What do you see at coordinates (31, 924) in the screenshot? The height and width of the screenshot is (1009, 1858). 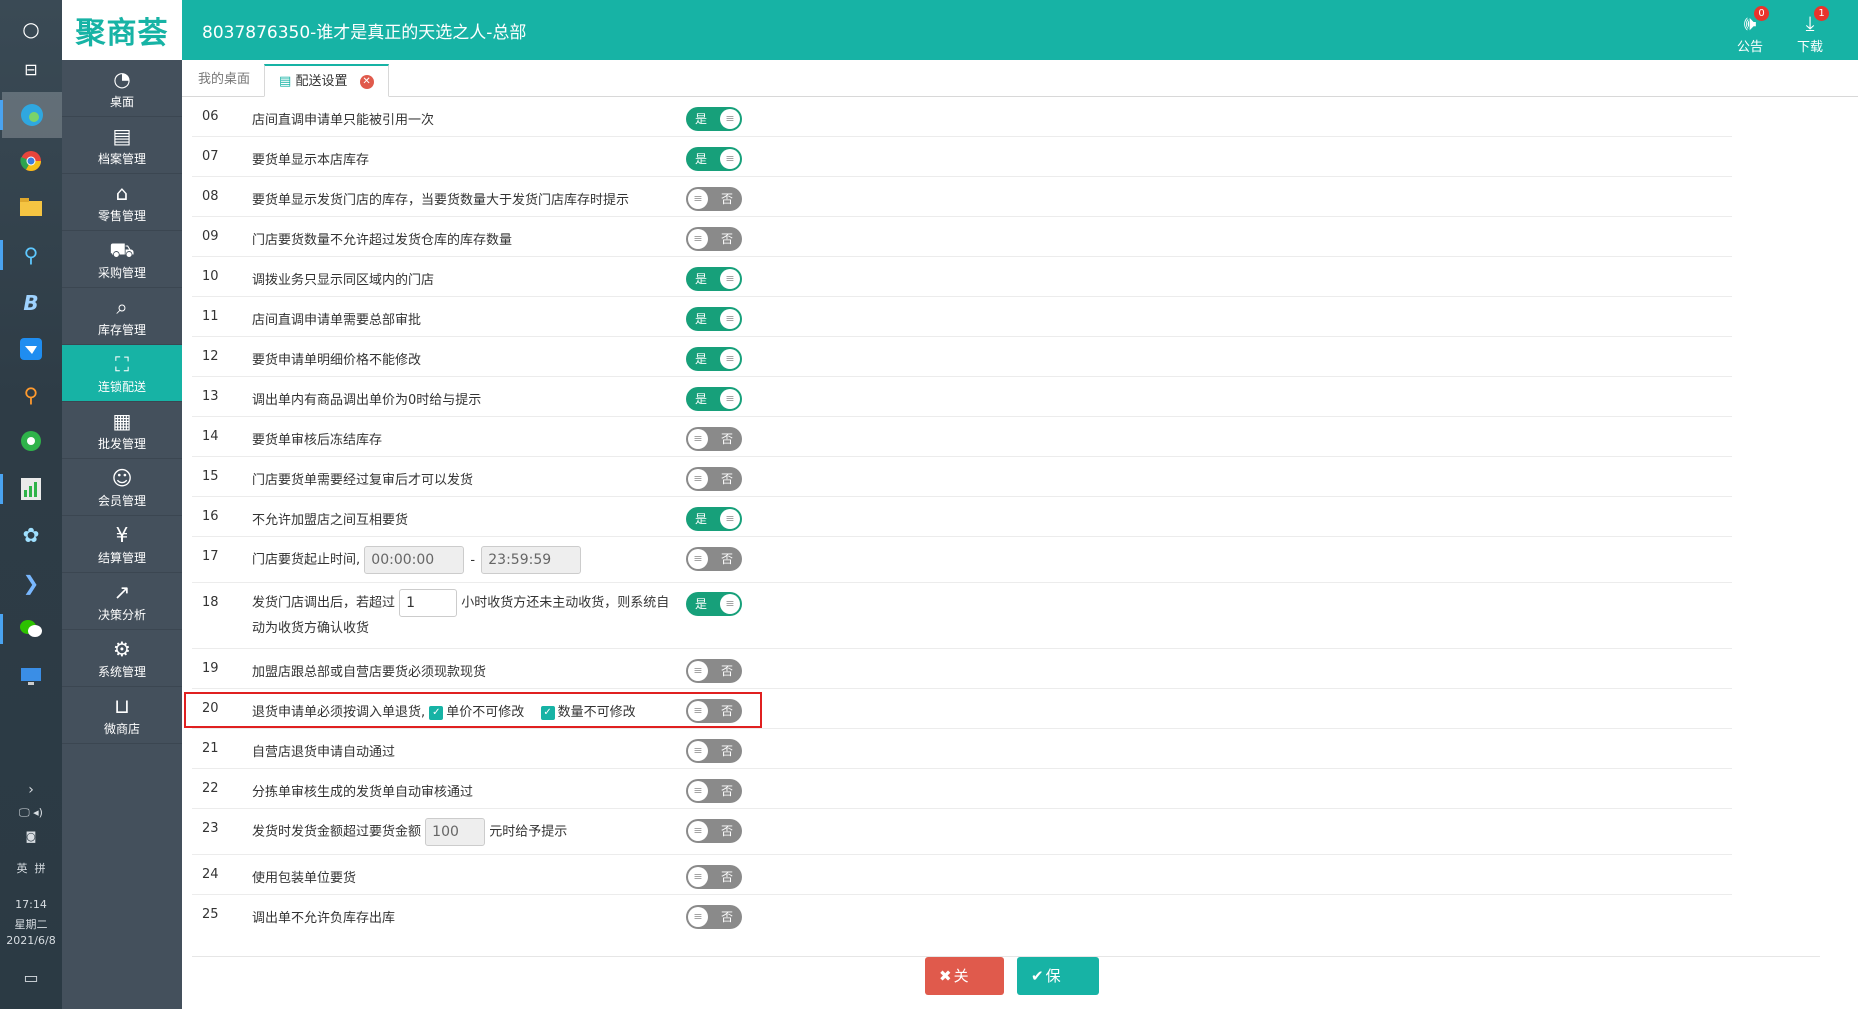 I see `clock-weekday: 星期二` at bounding box center [31, 924].